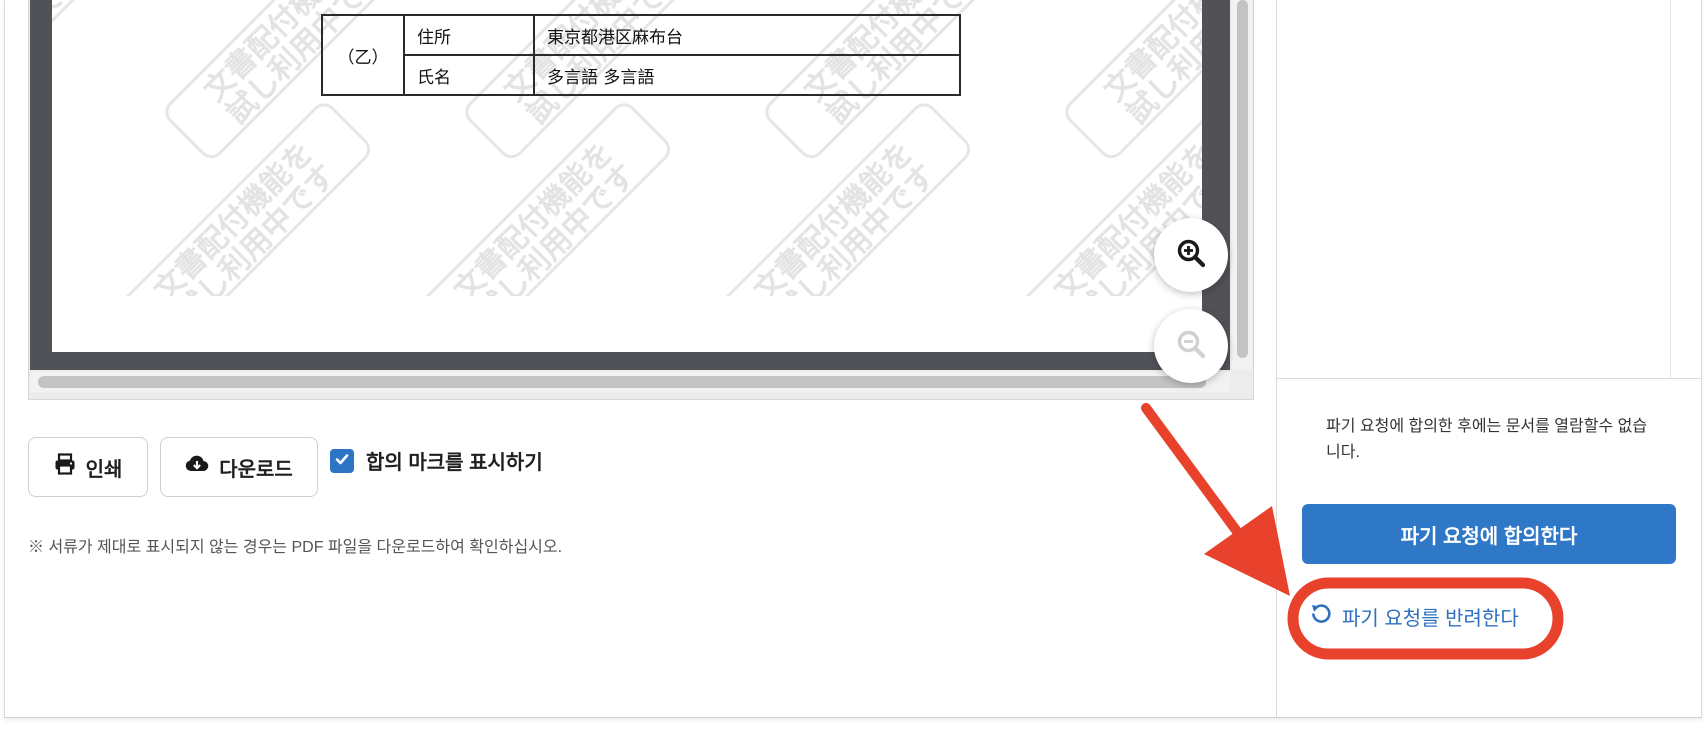 This screenshot has width=1706, height=730. What do you see at coordinates (747, 35) in the screenshot?
I see `address-value: 東京都港区麻布台` at bounding box center [747, 35].